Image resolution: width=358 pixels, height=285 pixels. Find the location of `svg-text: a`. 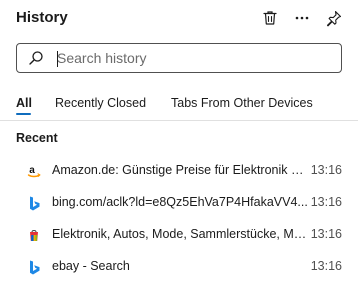

svg-text: a is located at coordinates (32, 170).